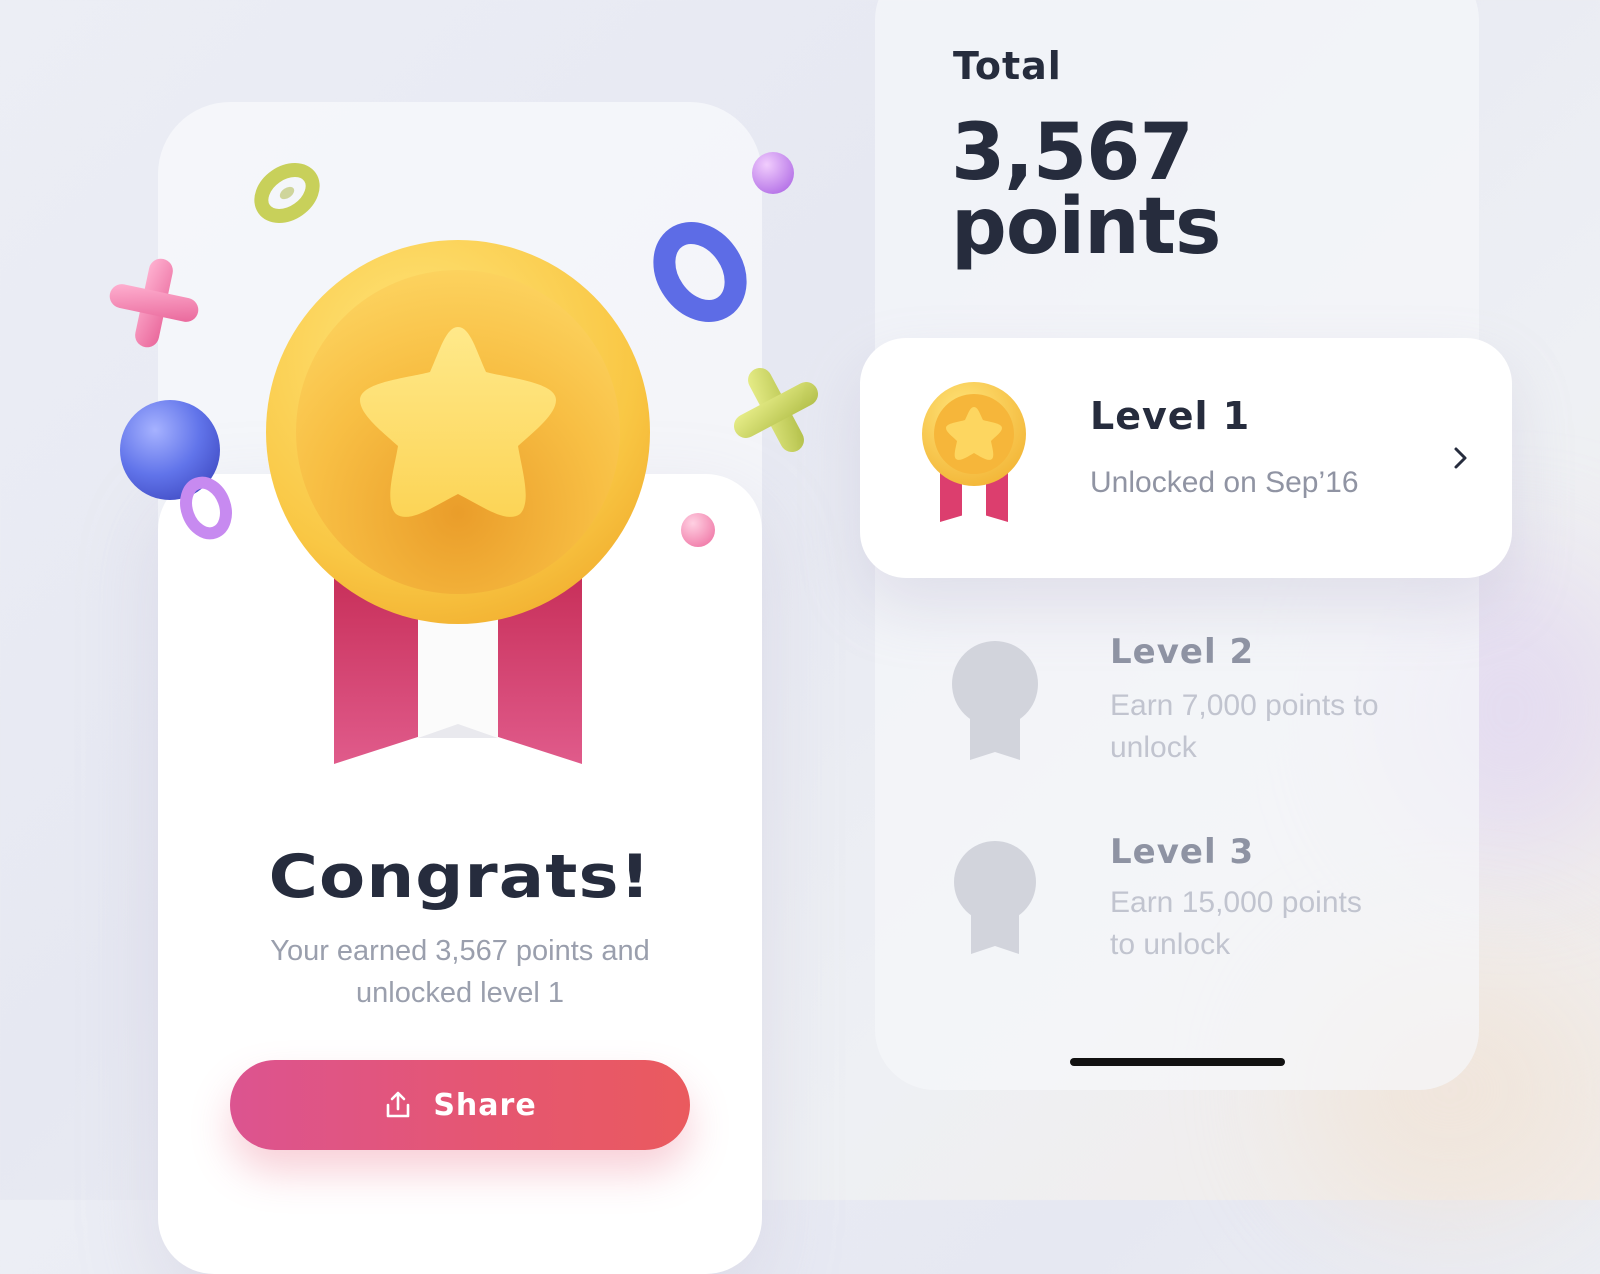  Describe the element at coordinates (698, 530) in the screenshot. I see `pink-sphere-shape` at that location.